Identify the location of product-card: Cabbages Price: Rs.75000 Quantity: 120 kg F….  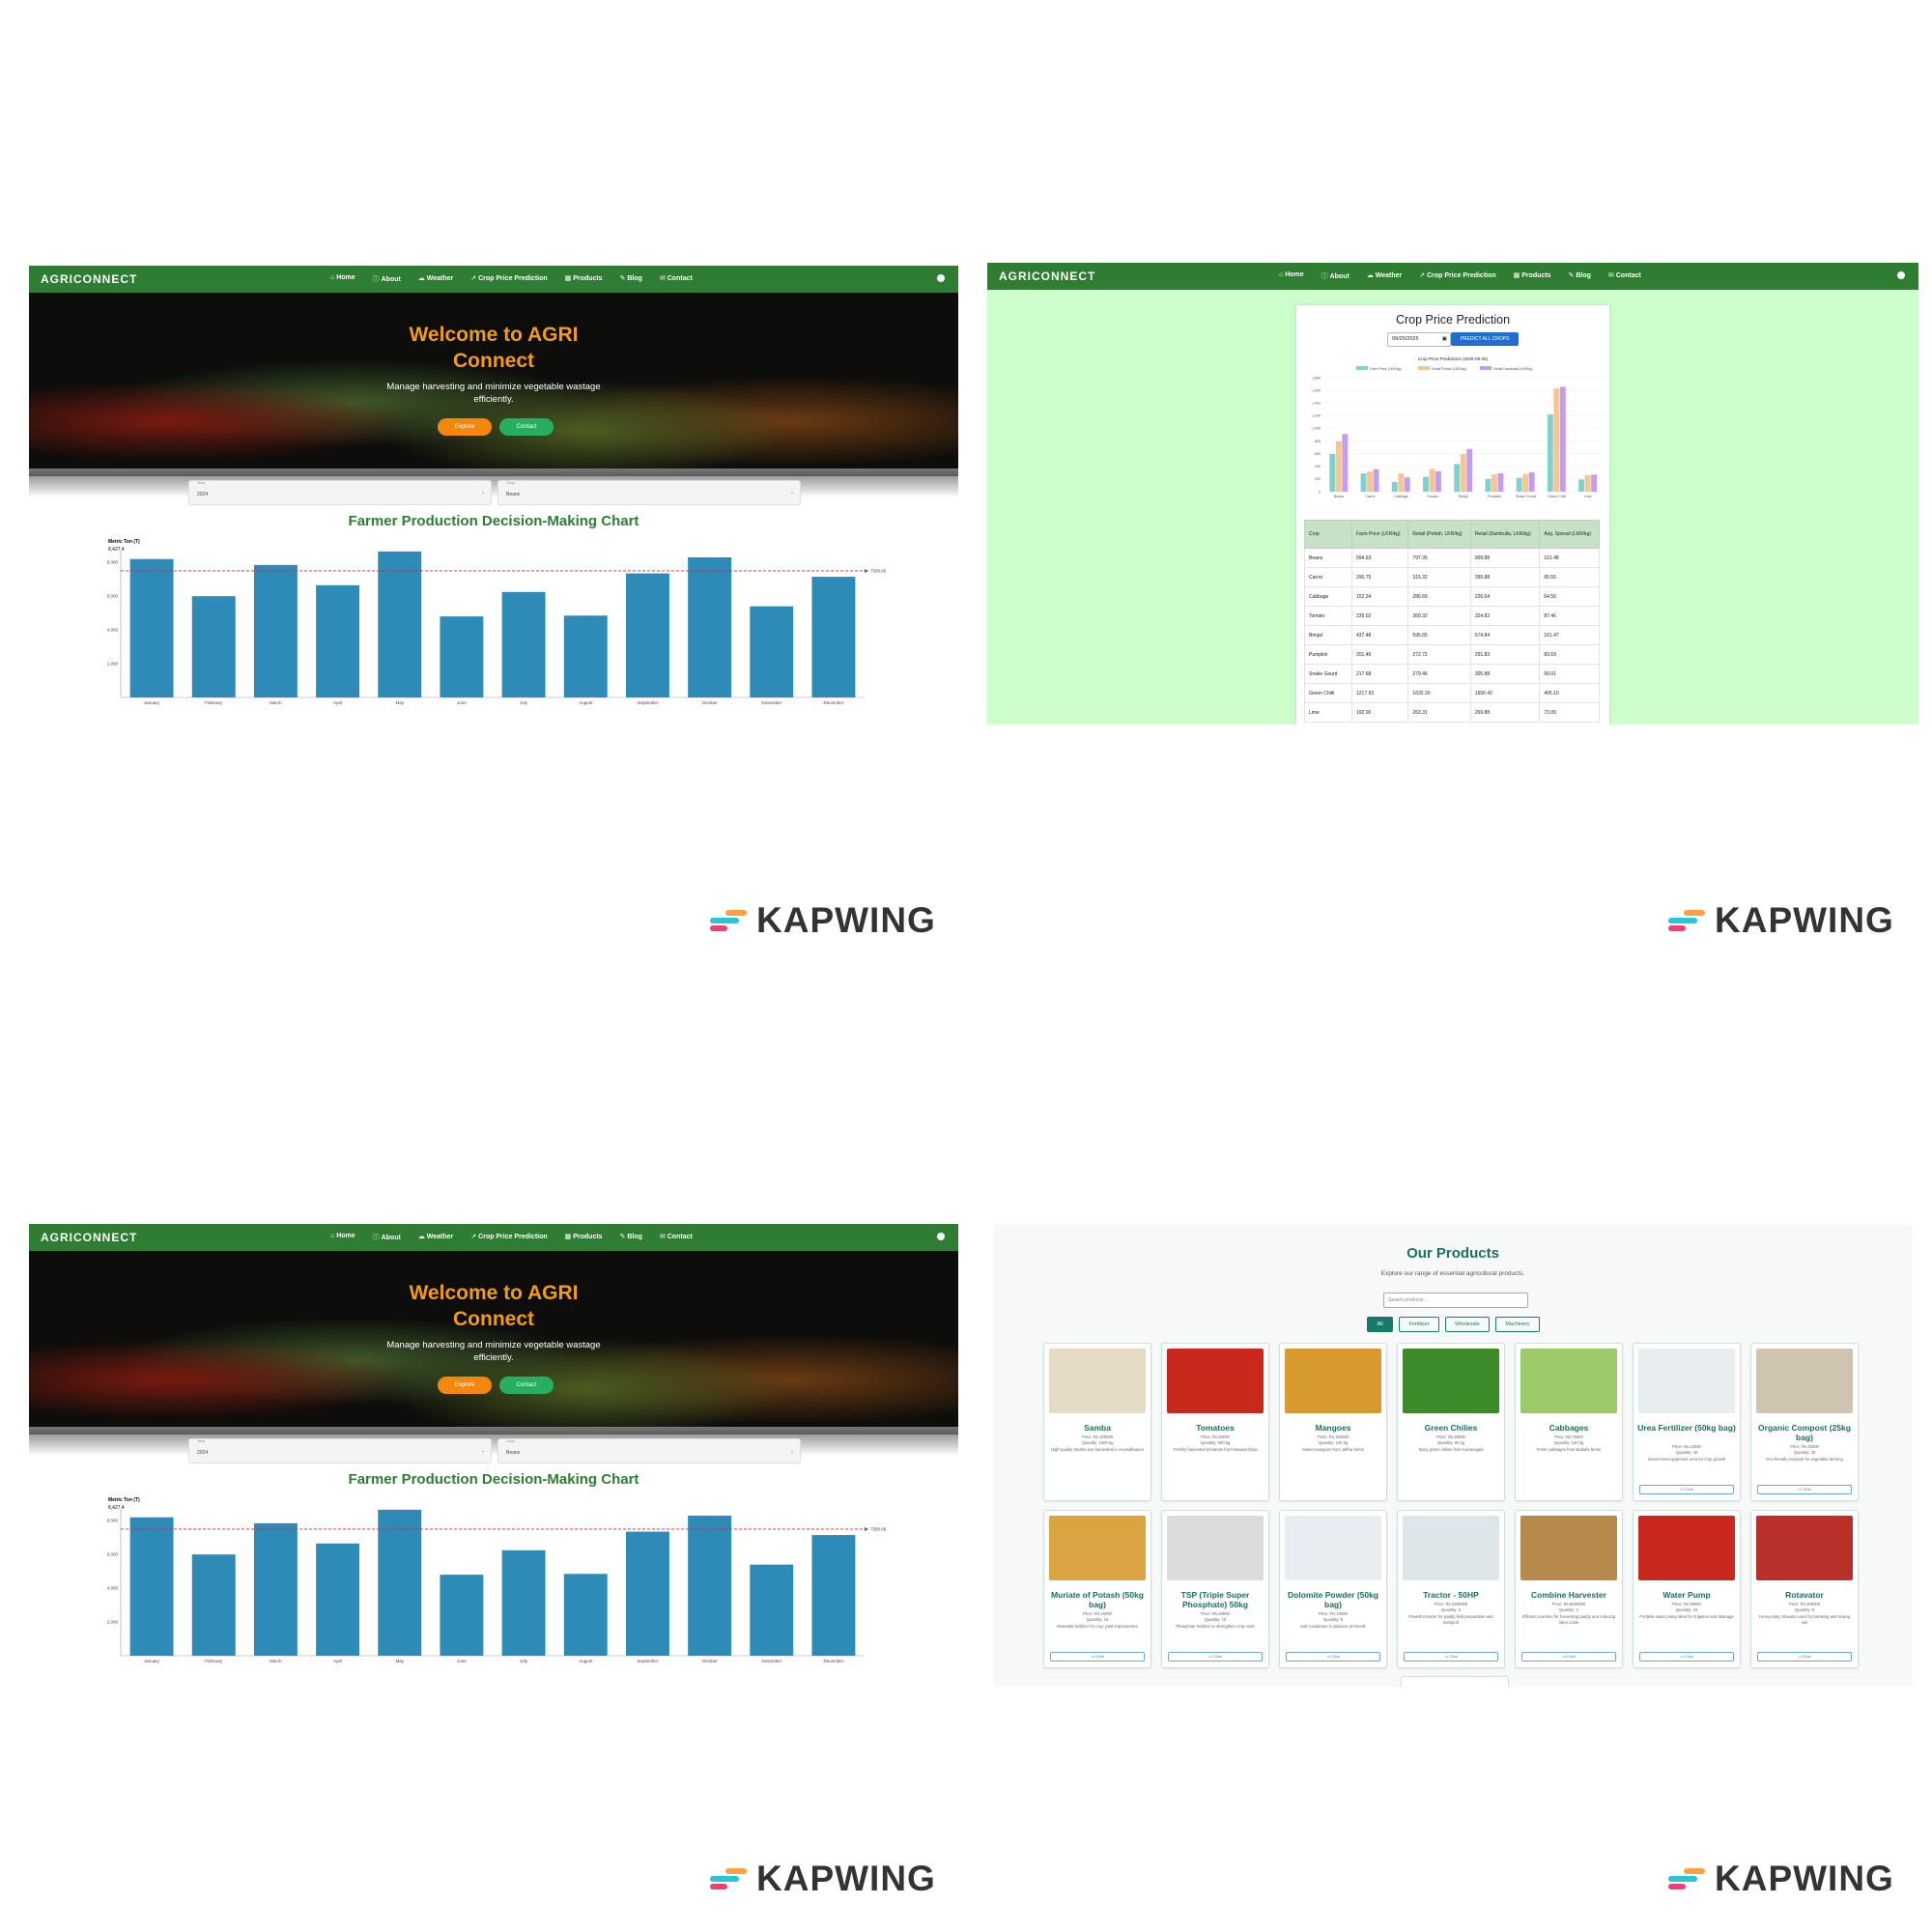
(1569, 1422).